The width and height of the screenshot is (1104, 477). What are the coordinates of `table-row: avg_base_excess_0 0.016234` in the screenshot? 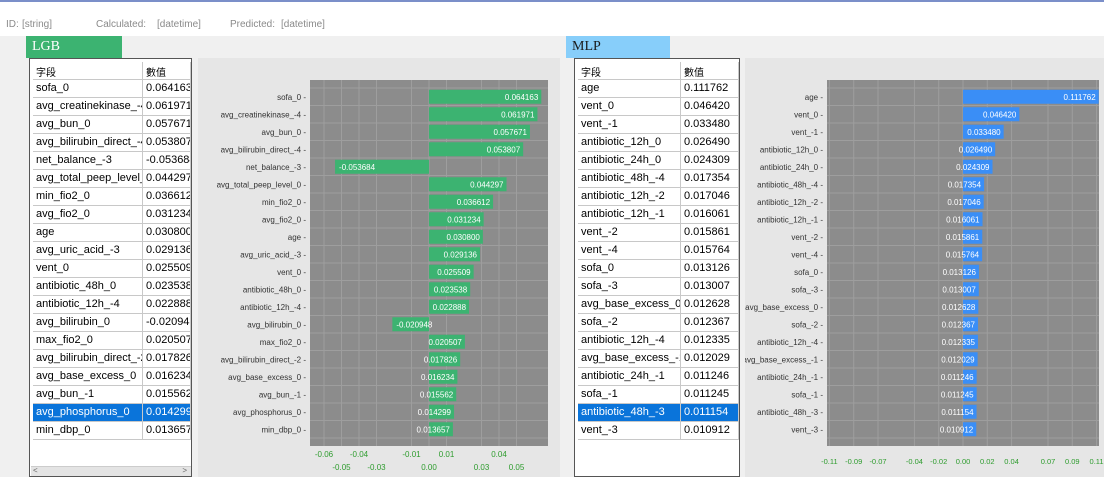 It's located at (112, 377).